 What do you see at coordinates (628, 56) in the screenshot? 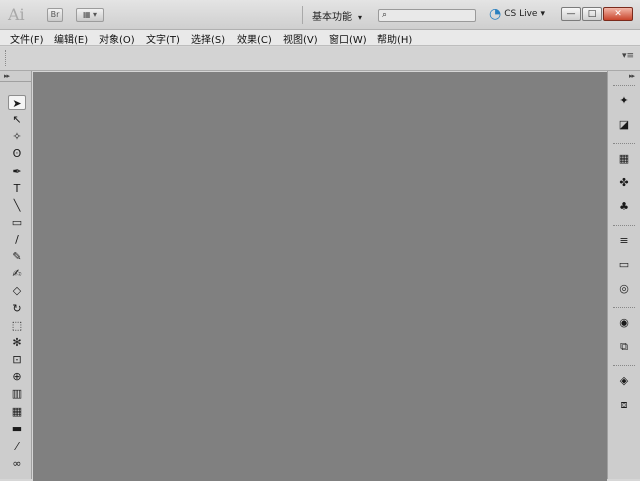
I see `panel-menu-icon: ▾≡` at bounding box center [628, 56].